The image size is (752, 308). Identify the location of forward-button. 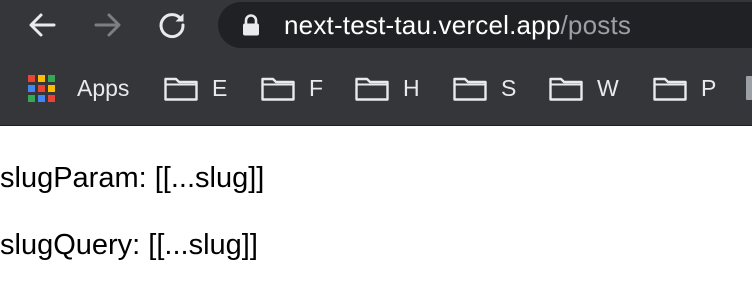
(108, 25).